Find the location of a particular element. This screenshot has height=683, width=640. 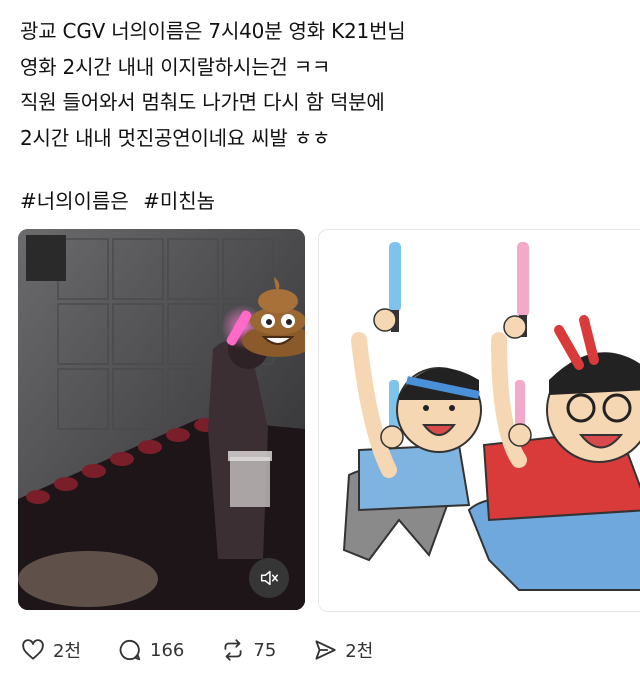

share-count: 2천 is located at coordinates (359, 651).